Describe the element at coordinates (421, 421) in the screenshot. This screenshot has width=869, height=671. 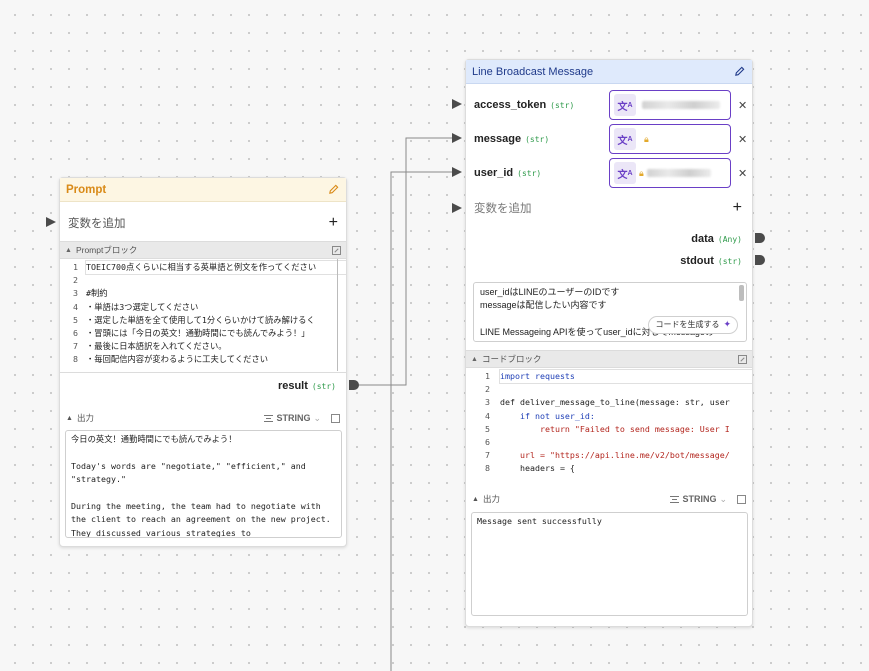
I see `edge-to-user-id` at that location.